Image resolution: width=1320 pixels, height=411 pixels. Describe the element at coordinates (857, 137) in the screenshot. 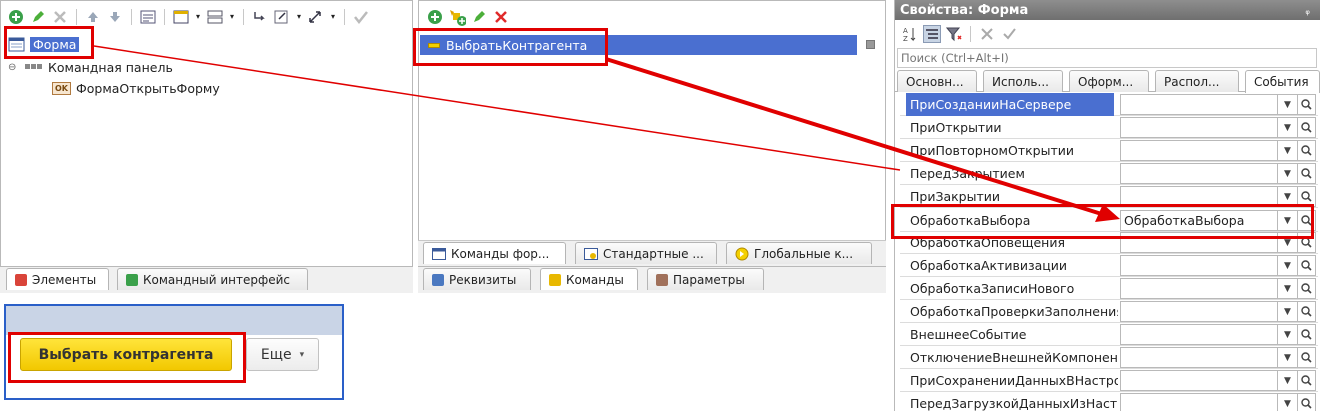

I see `arrow-line-thick` at that location.